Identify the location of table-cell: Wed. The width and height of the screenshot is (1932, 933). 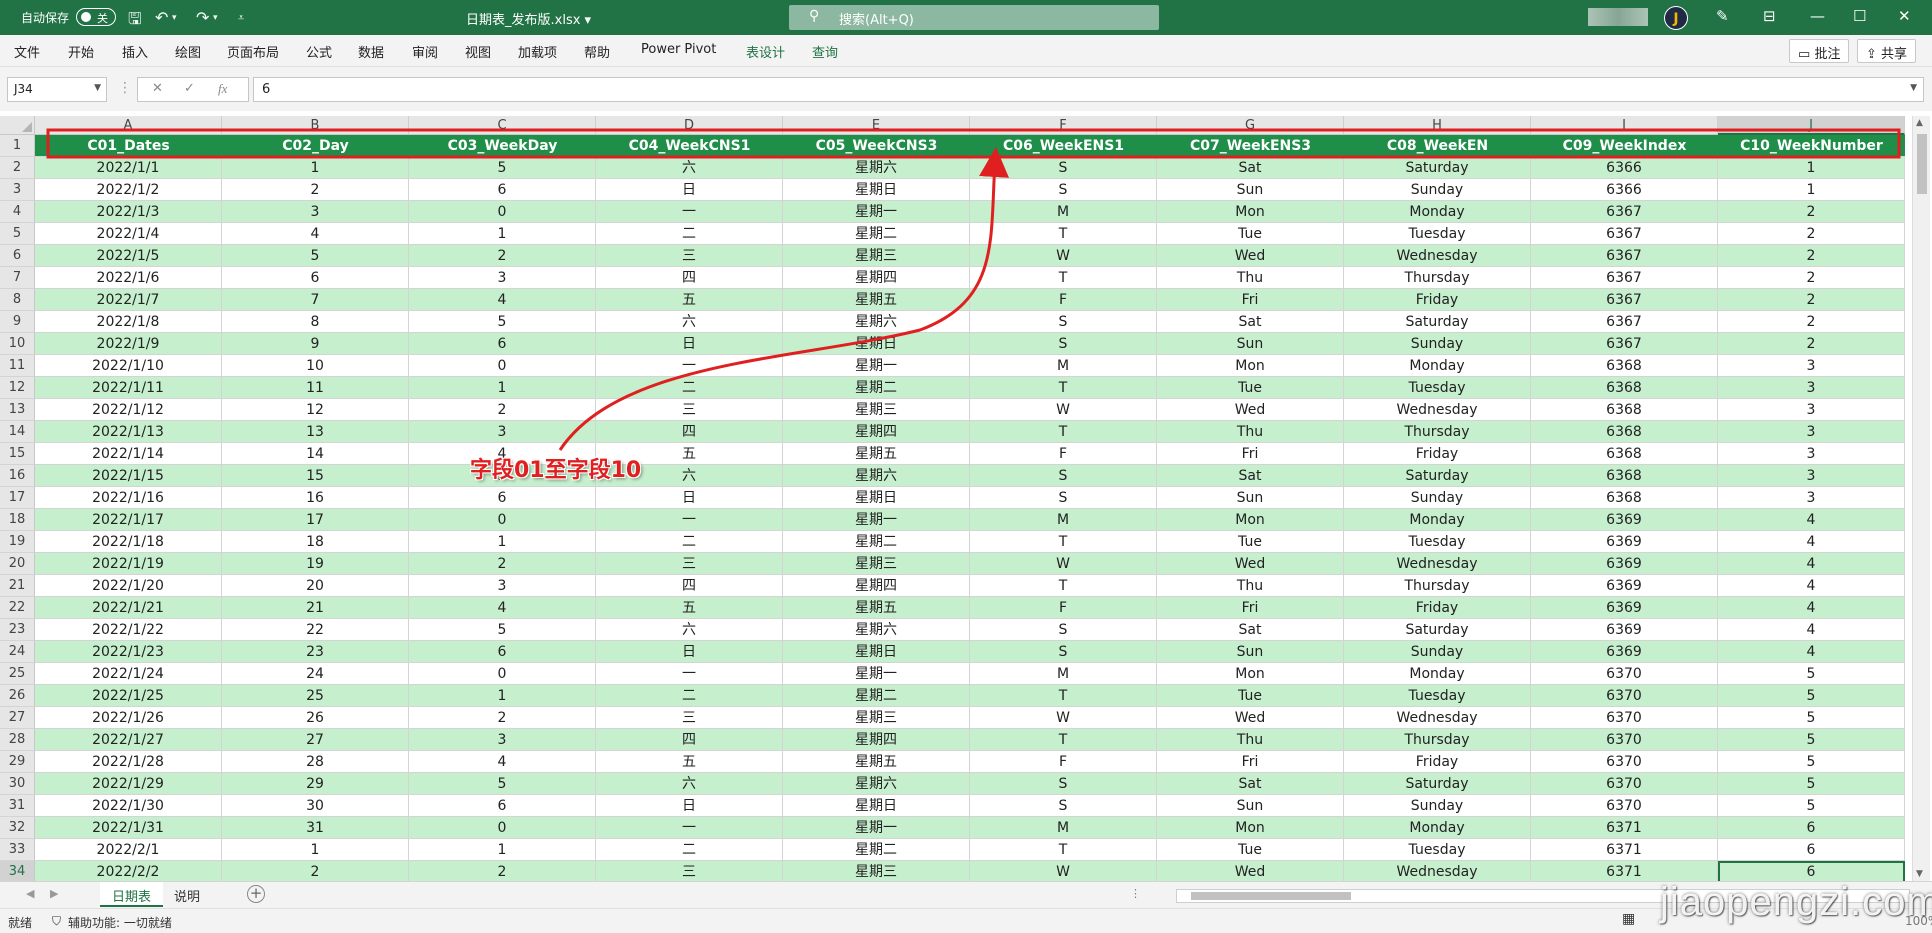
(1250, 410).